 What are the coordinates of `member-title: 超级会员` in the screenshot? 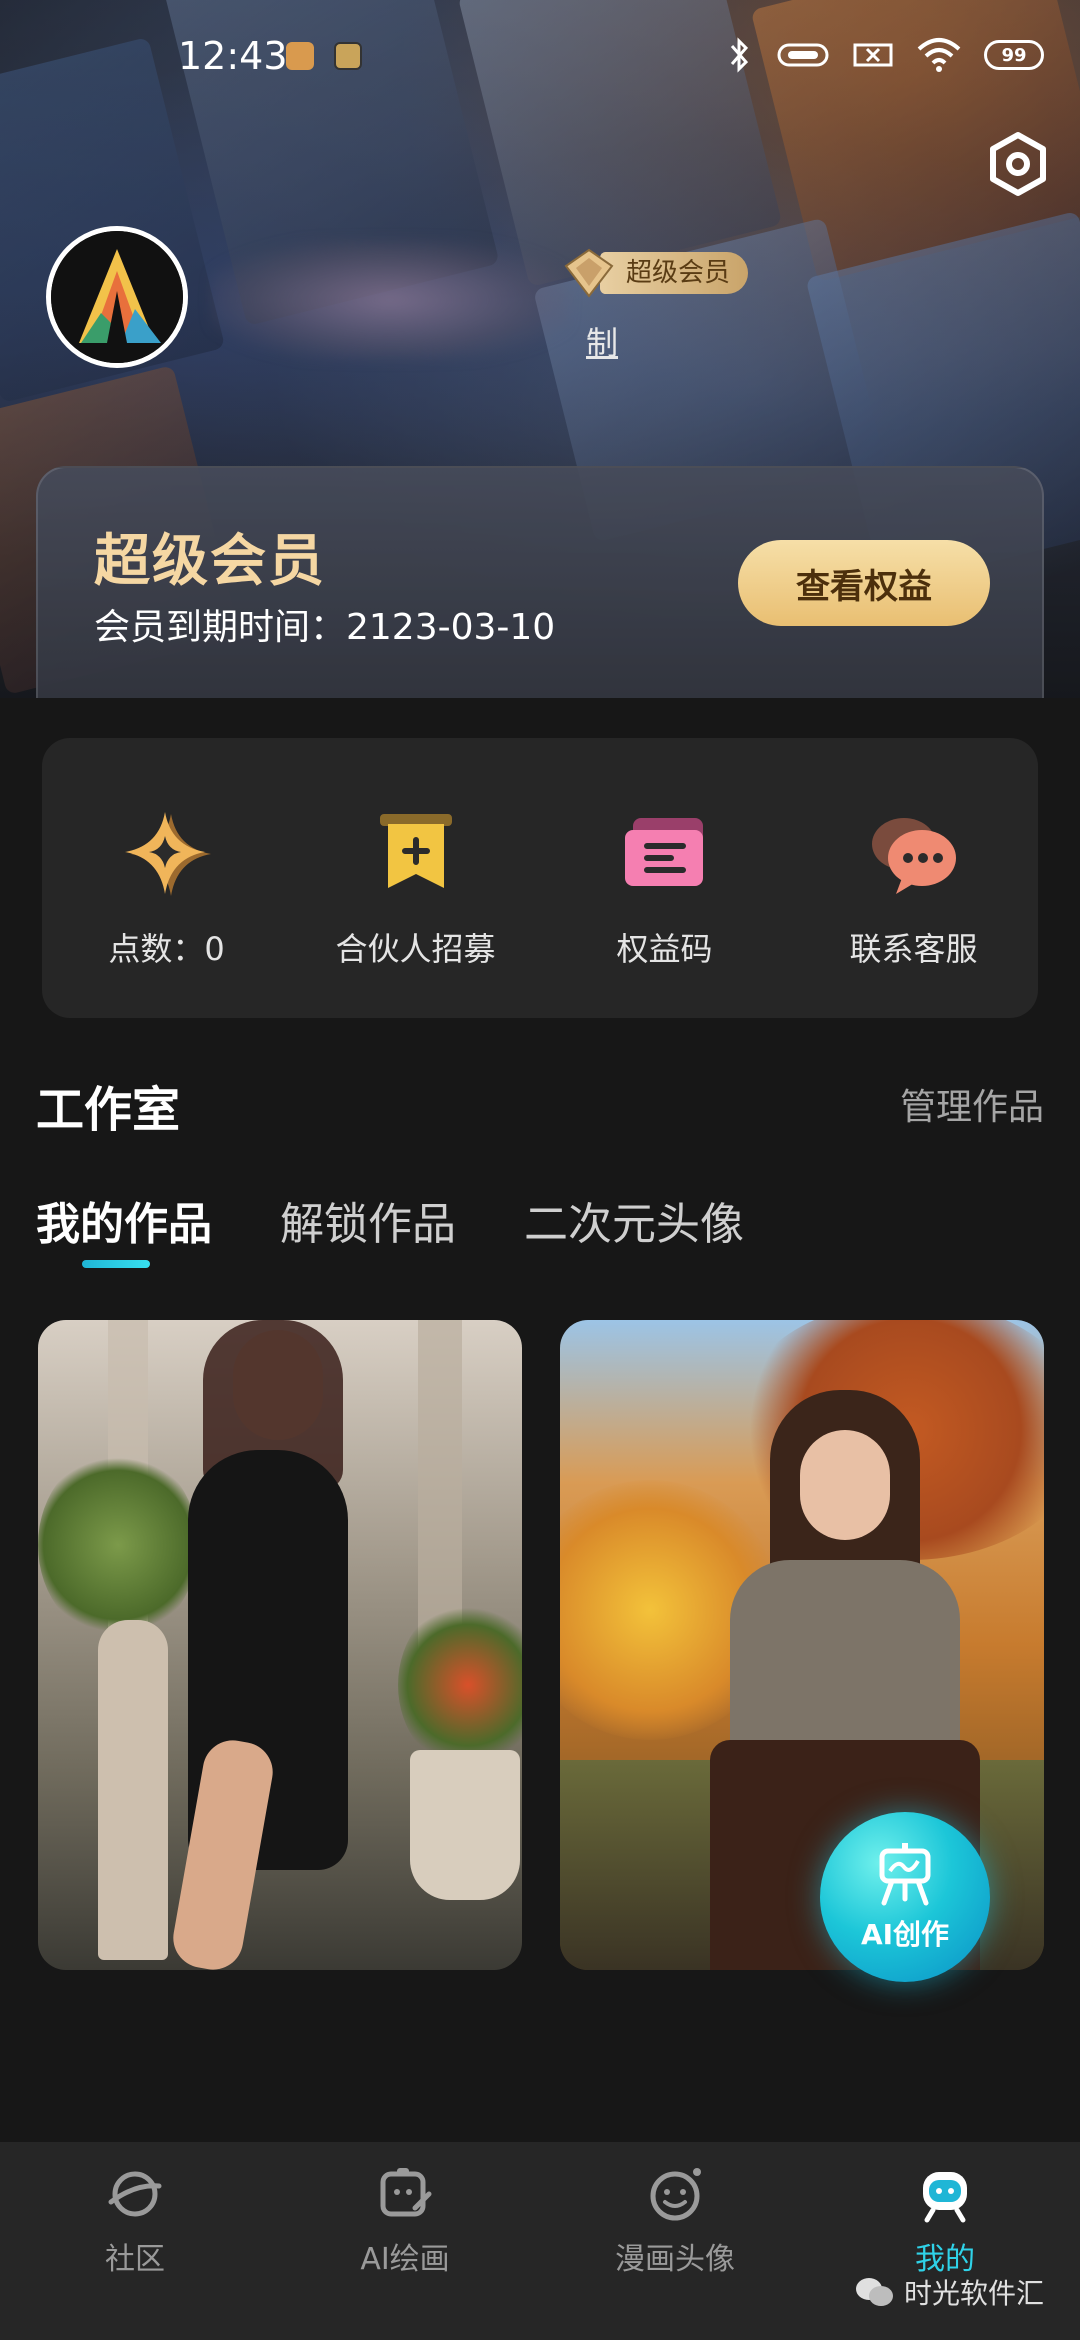 It's located at (210, 561).